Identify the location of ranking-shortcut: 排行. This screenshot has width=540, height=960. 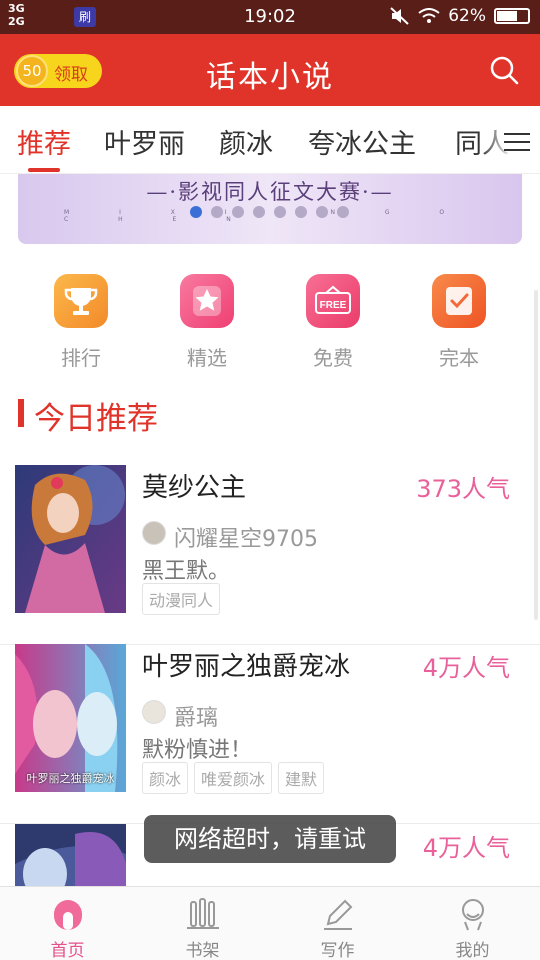
(81, 322).